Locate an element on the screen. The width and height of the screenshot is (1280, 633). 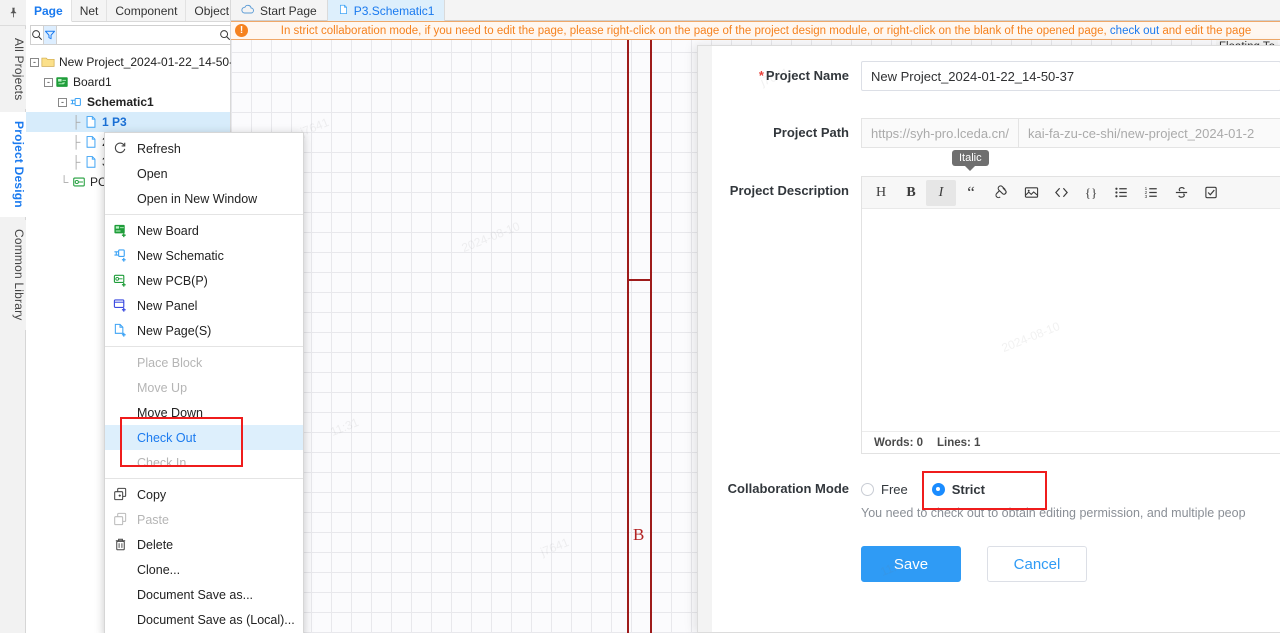
lines-count: Lines: 1 is located at coordinates (959, 442).